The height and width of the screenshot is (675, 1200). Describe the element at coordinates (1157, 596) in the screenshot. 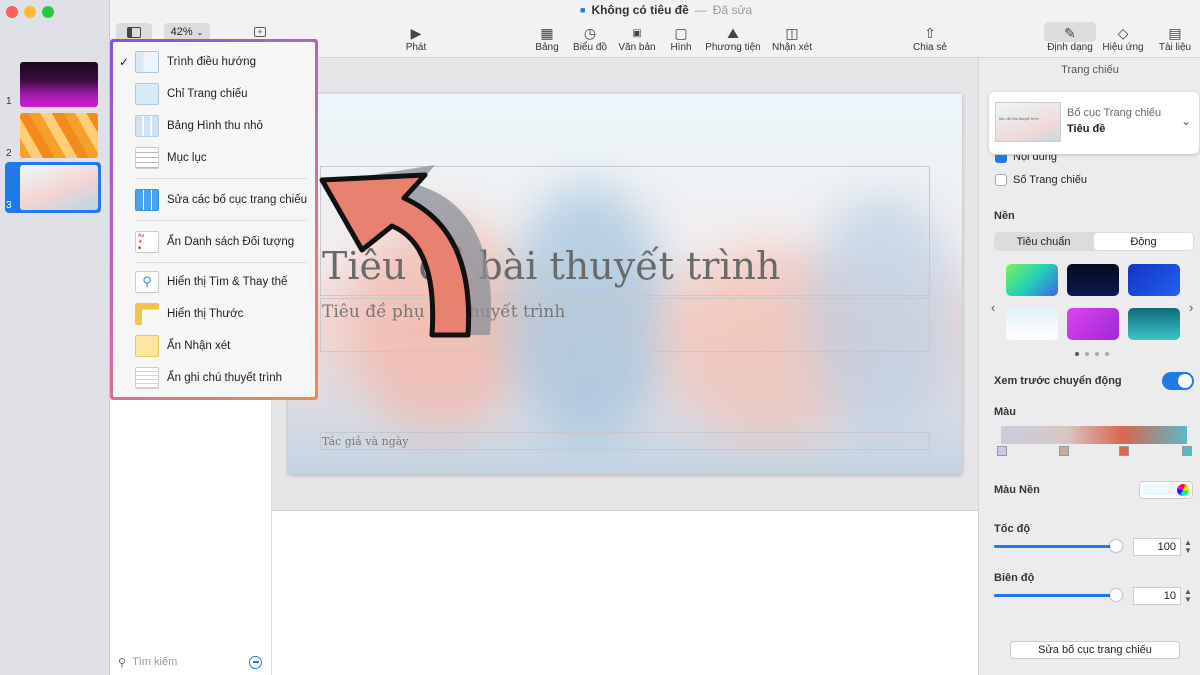

I see `amplitude-input: 10` at that location.